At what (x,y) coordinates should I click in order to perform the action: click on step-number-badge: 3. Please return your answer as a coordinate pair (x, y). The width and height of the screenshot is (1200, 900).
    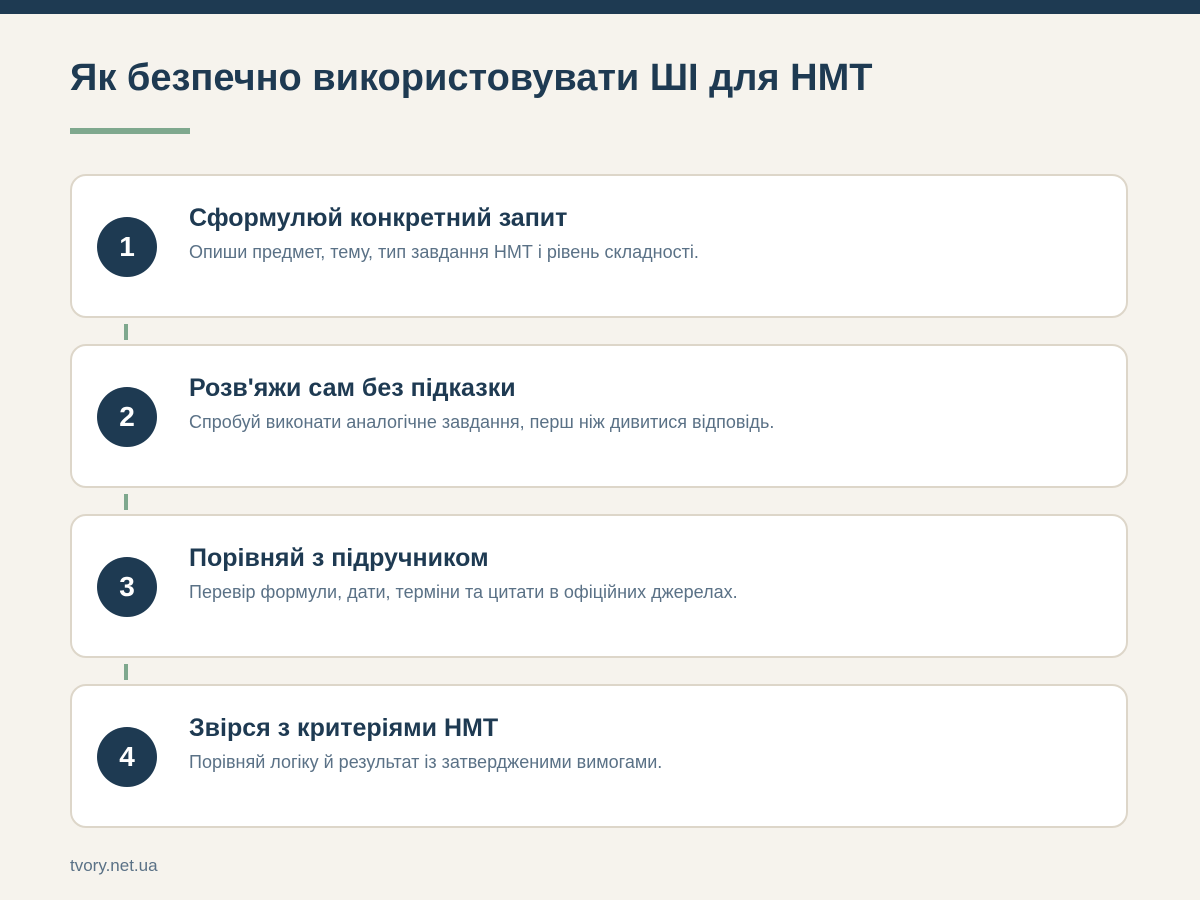
    Looking at the image, I should click on (127, 587).